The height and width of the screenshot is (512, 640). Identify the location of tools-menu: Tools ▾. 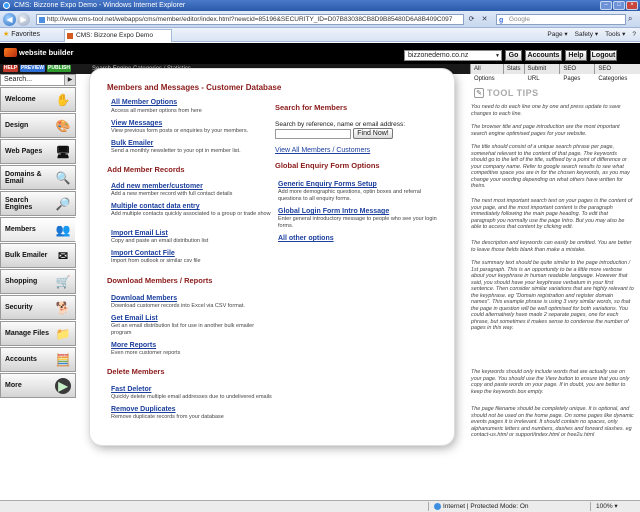
(615, 35).